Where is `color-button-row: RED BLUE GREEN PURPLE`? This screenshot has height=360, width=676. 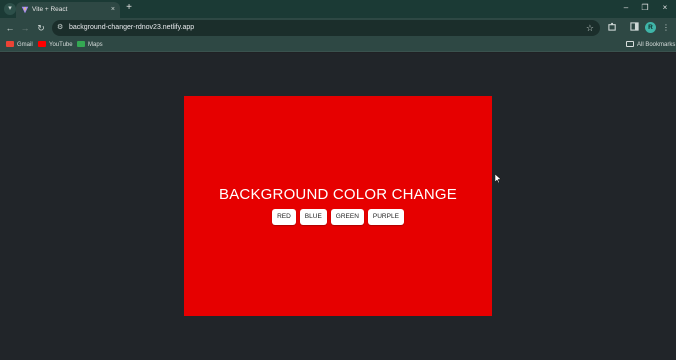
color-button-row: RED BLUE GREEN PURPLE is located at coordinates (338, 217).